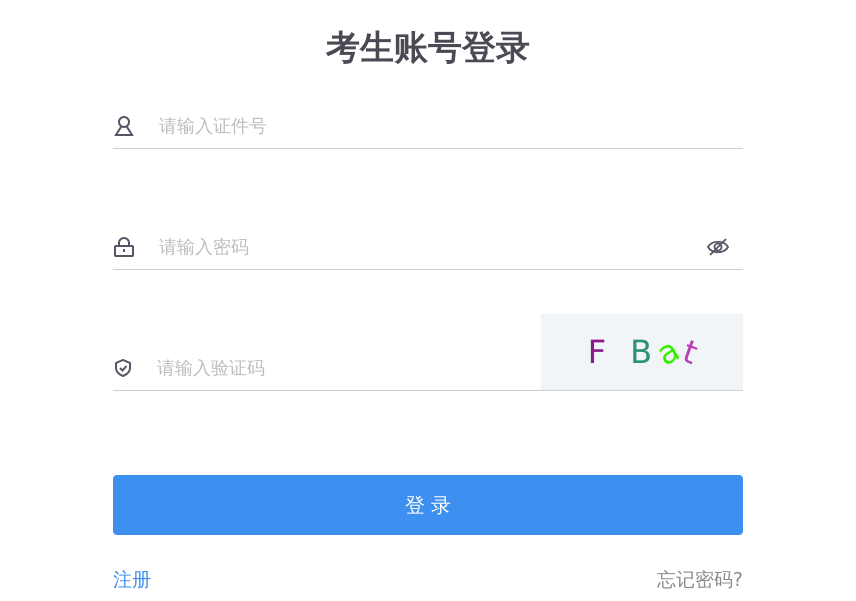 The image size is (856, 601). I want to click on input-field: 请输入密码, so click(432, 247).